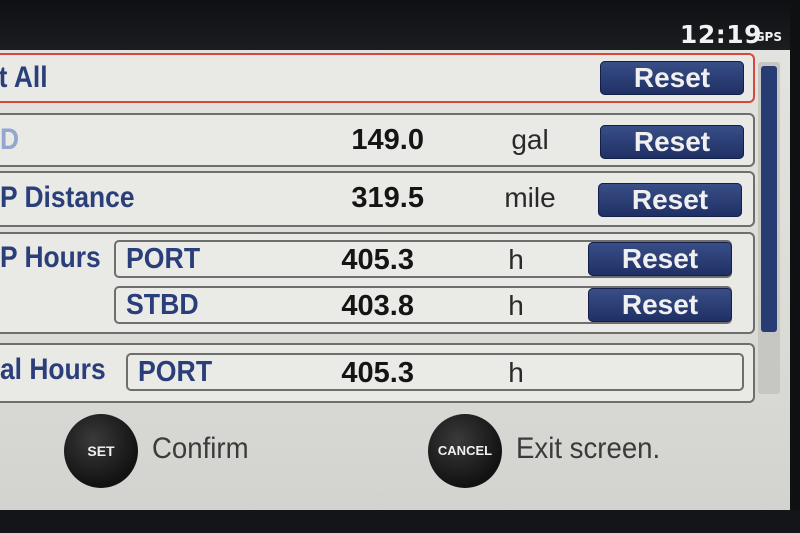 Image resolution: width=800 pixels, height=533 pixels. I want to click on trip-hours-port-reset-button: Reset, so click(660, 259).